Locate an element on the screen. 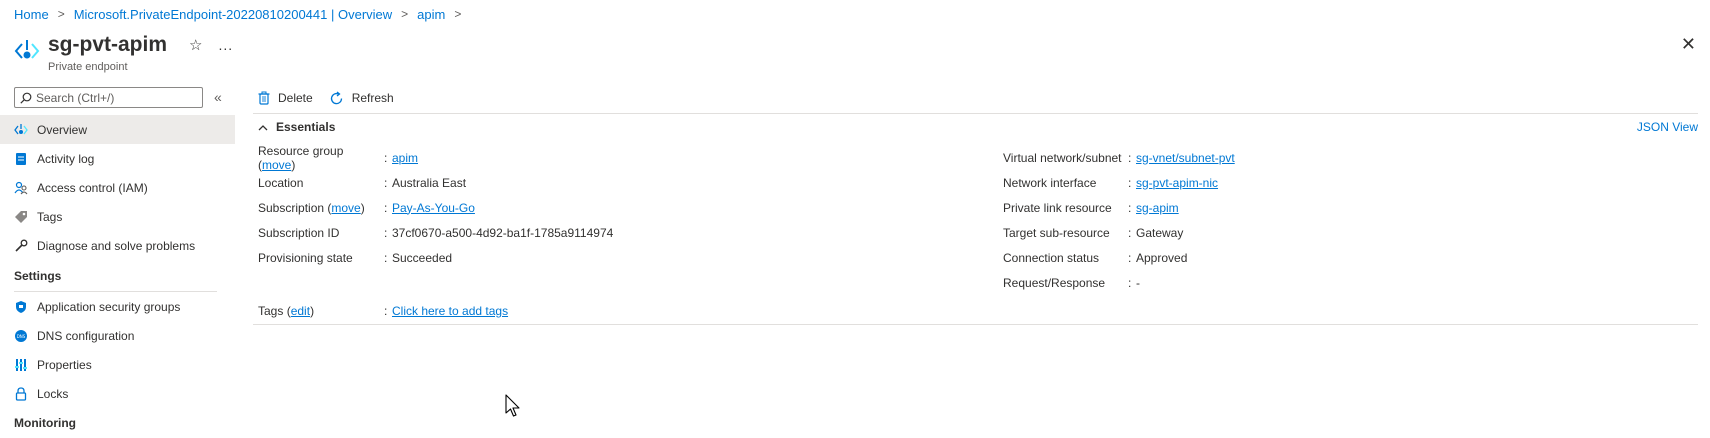 This screenshot has width=1710, height=438. section-title: Settings is located at coordinates (38, 276).